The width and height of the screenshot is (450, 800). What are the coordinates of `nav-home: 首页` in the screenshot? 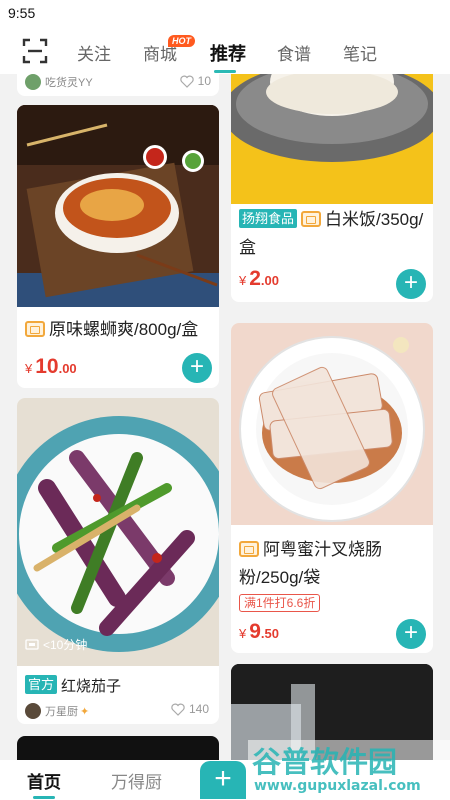 It's located at (44, 780).